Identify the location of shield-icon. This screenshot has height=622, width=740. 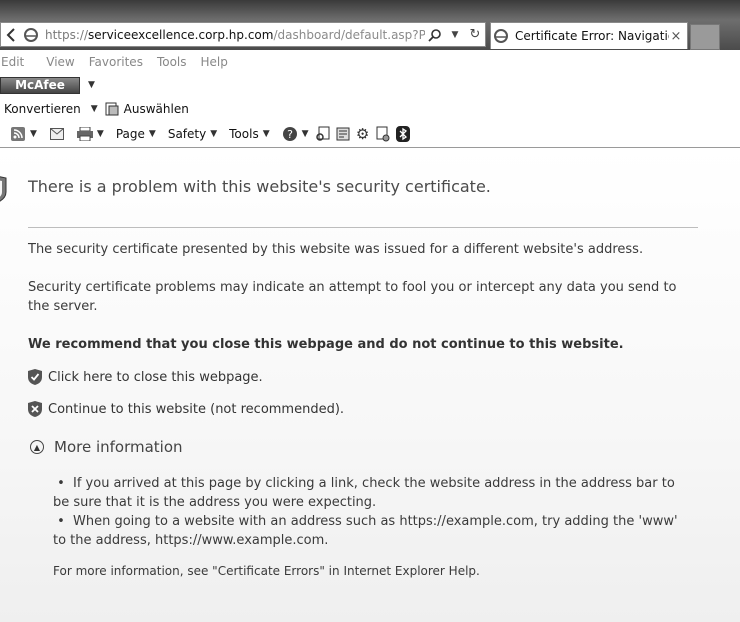
(3, 189).